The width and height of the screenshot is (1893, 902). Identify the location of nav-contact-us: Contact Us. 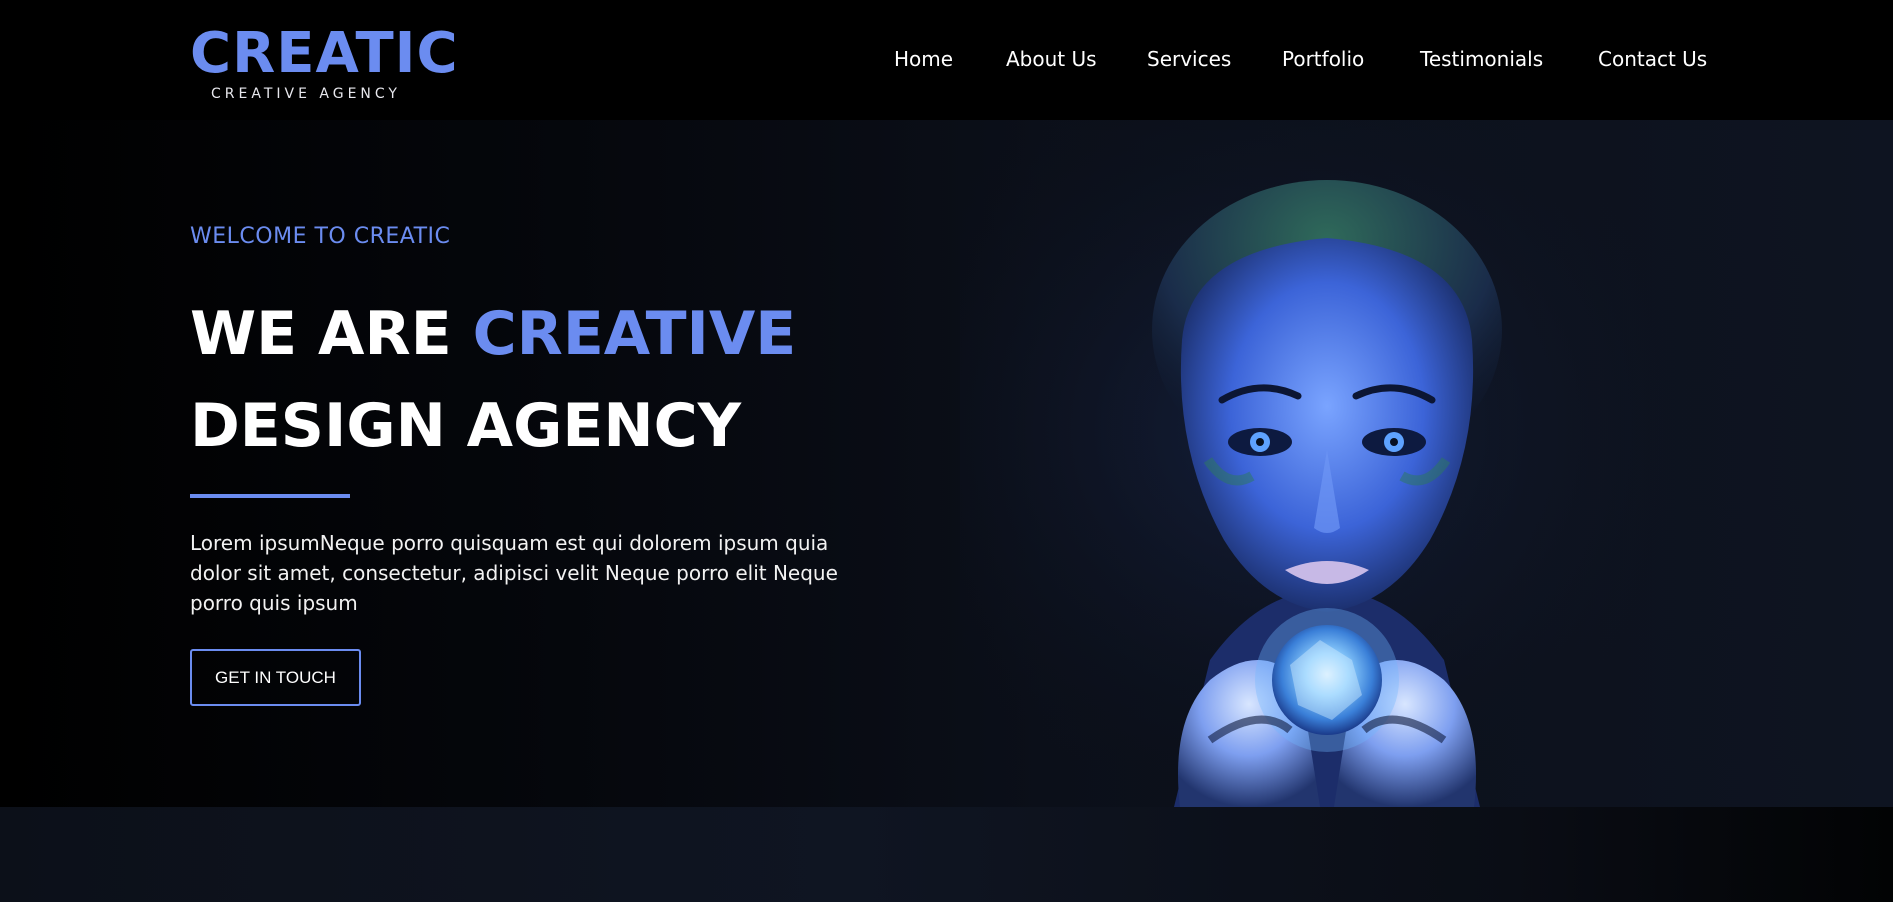
(1652, 59).